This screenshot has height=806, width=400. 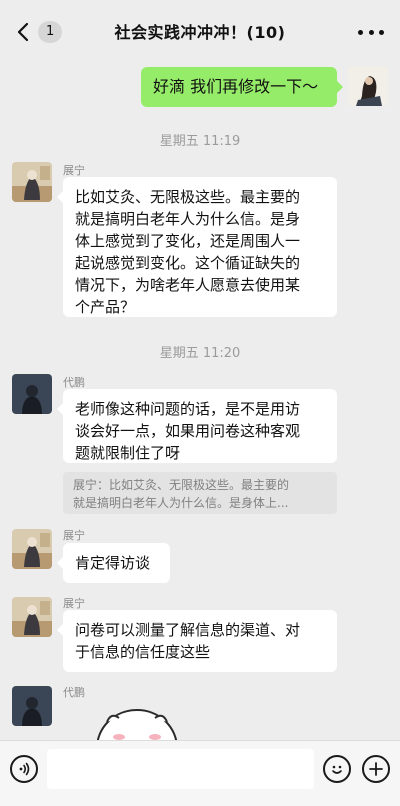 I want to click on message-input, so click(x=180, y=769).